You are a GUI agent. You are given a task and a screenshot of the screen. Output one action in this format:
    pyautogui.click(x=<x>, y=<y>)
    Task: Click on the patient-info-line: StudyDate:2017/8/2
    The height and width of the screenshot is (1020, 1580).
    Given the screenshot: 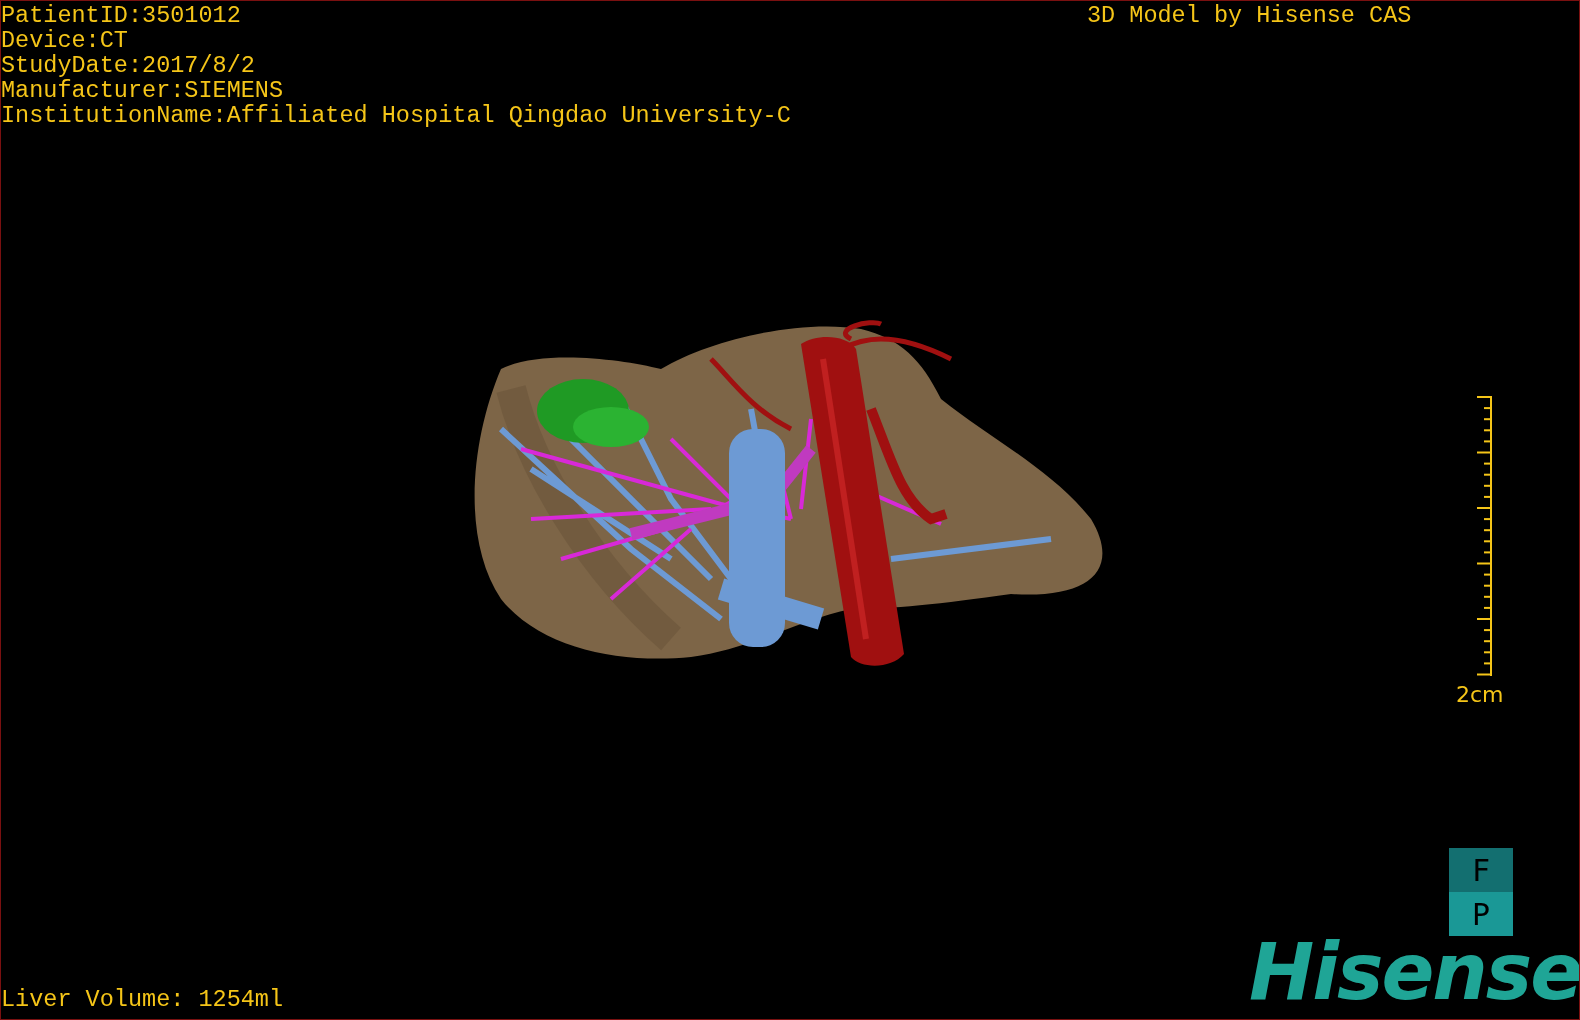 What is the action you would take?
    pyautogui.click(x=128, y=65)
    